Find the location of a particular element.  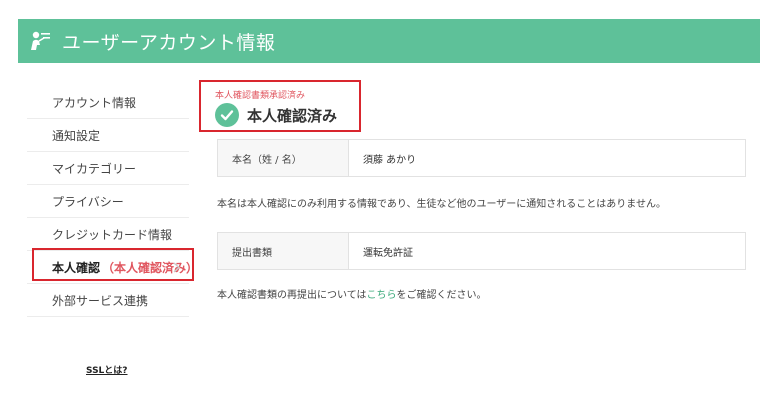

document-label: 提出書類 is located at coordinates (283, 251).